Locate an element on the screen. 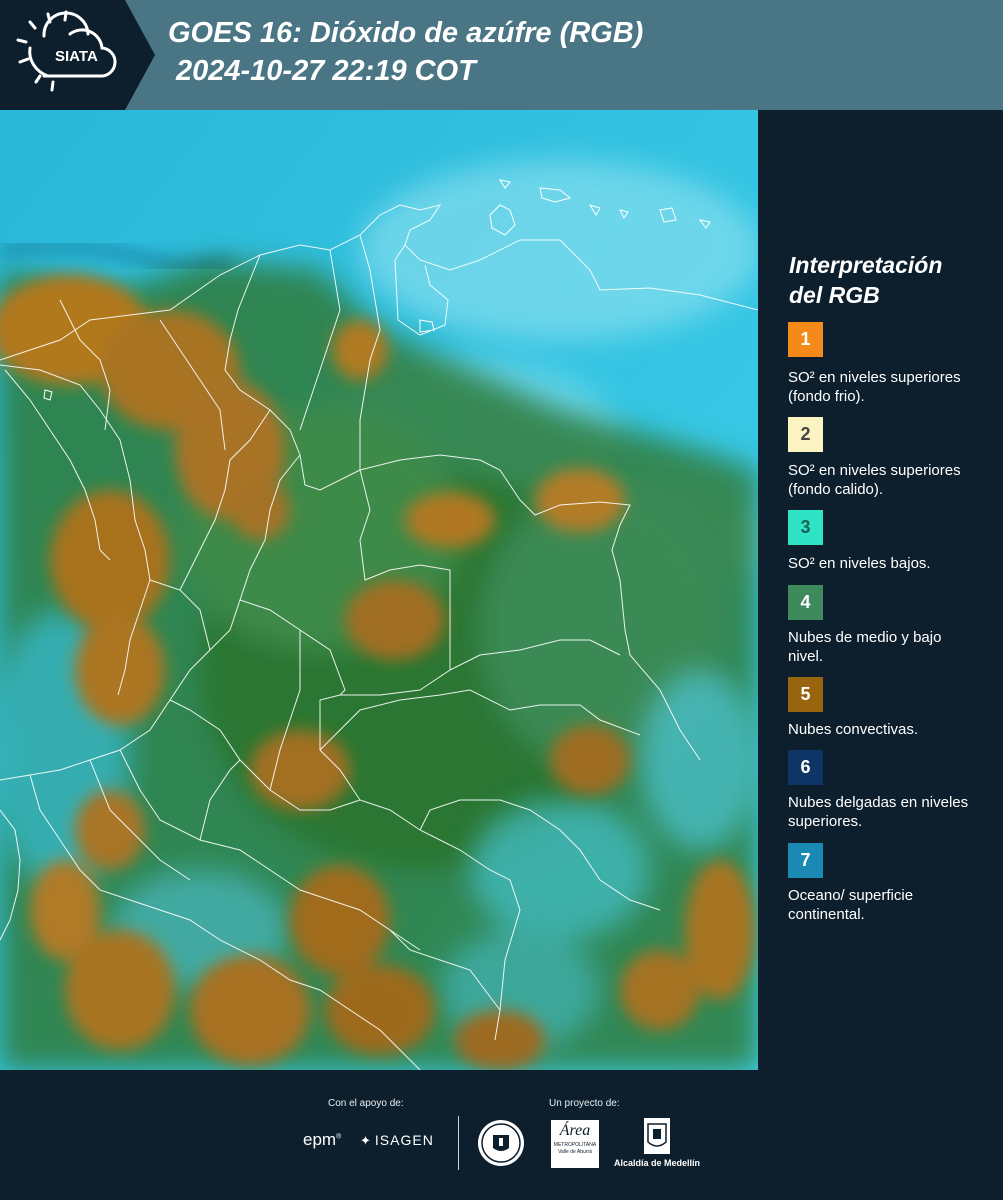 The height and width of the screenshot is (1200, 1003). alcaldia-emblem-icon is located at coordinates (657, 1136).